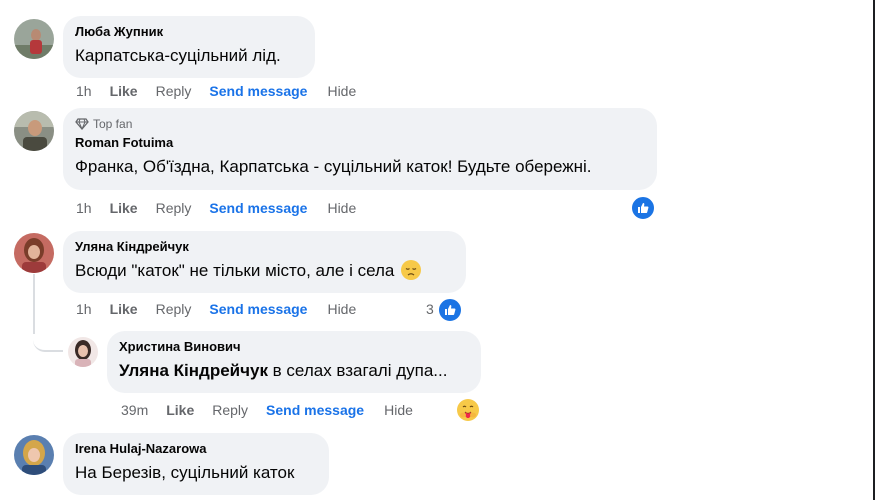 The image size is (875, 500). What do you see at coordinates (360, 124) in the screenshot?
I see `top-fan-badge: Top fan` at bounding box center [360, 124].